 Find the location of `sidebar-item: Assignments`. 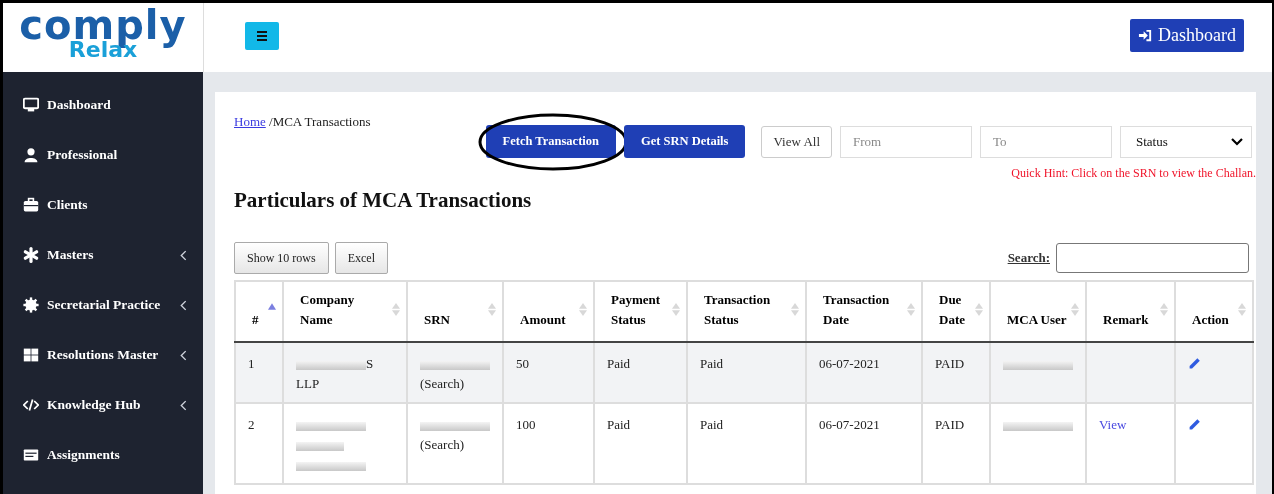

sidebar-item: Assignments is located at coordinates (103, 455).